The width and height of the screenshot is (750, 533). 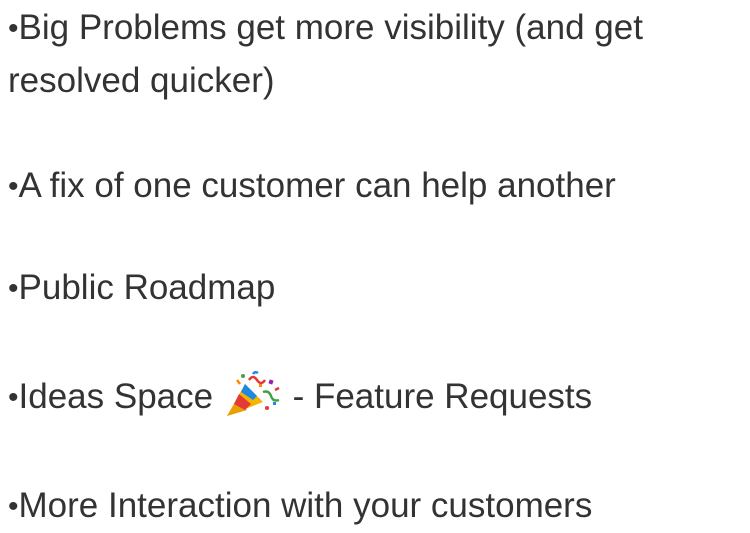 I want to click on bullet-item-public-roadmap: •Public Roadmap, so click(x=141, y=288).